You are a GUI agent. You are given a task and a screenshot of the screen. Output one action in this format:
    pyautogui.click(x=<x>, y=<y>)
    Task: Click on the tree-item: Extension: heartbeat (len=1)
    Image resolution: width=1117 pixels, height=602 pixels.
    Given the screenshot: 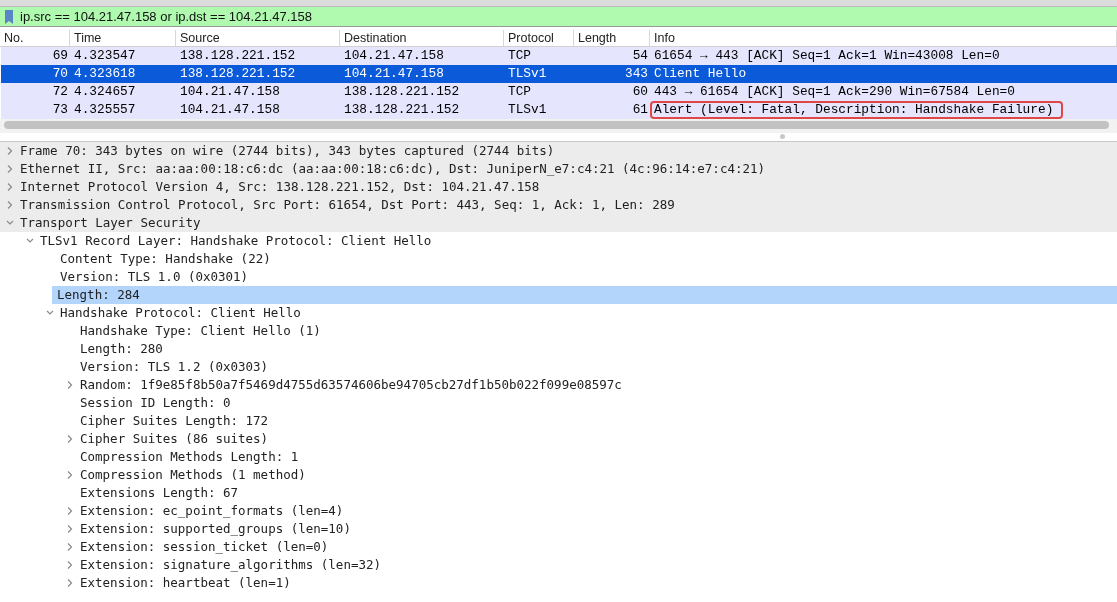 What is the action you would take?
    pyautogui.click(x=184, y=583)
    